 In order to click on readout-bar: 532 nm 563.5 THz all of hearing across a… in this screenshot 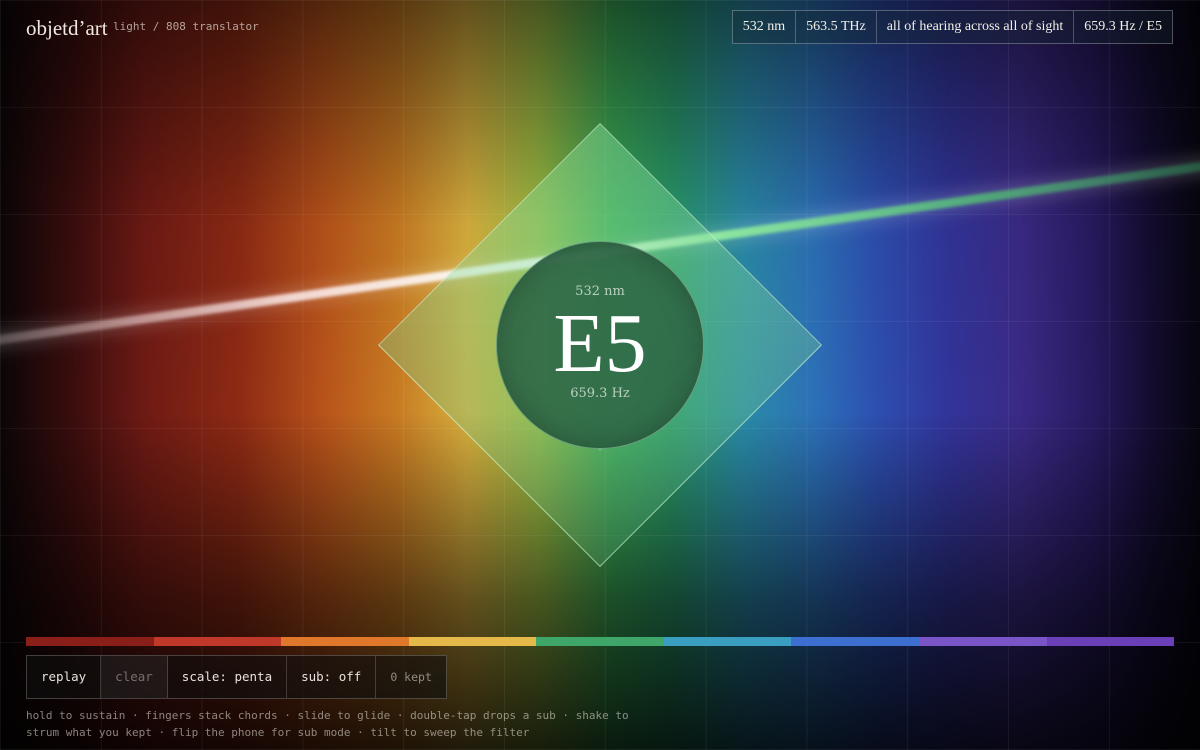, I will do `click(952, 27)`.